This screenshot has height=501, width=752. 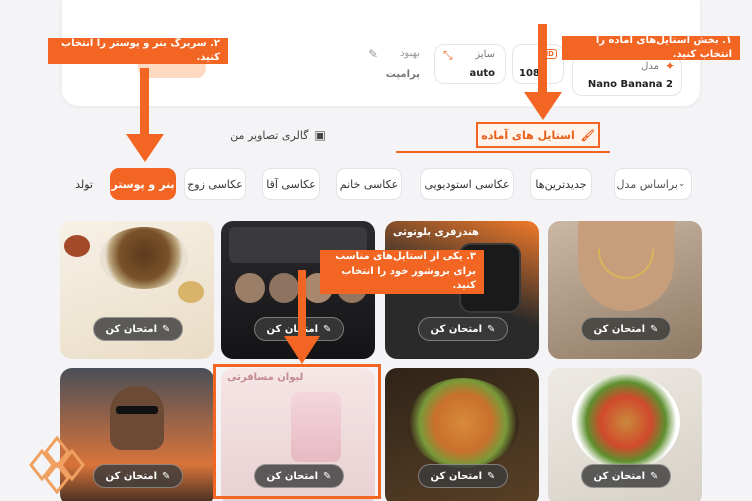 I want to click on annotation-step-1-text: ۱. بخش استایل‌های آماده را انتخاب کنید., so click(x=663, y=47).